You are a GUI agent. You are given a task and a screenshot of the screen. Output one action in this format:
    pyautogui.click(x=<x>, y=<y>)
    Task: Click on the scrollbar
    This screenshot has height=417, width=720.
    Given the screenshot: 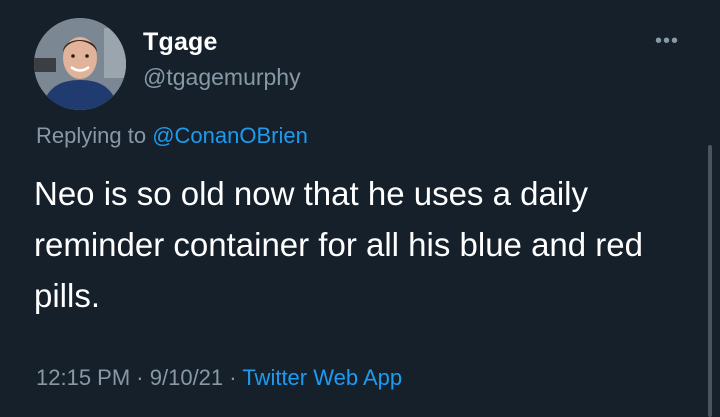 What is the action you would take?
    pyautogui.click(x=710, y=281)
    